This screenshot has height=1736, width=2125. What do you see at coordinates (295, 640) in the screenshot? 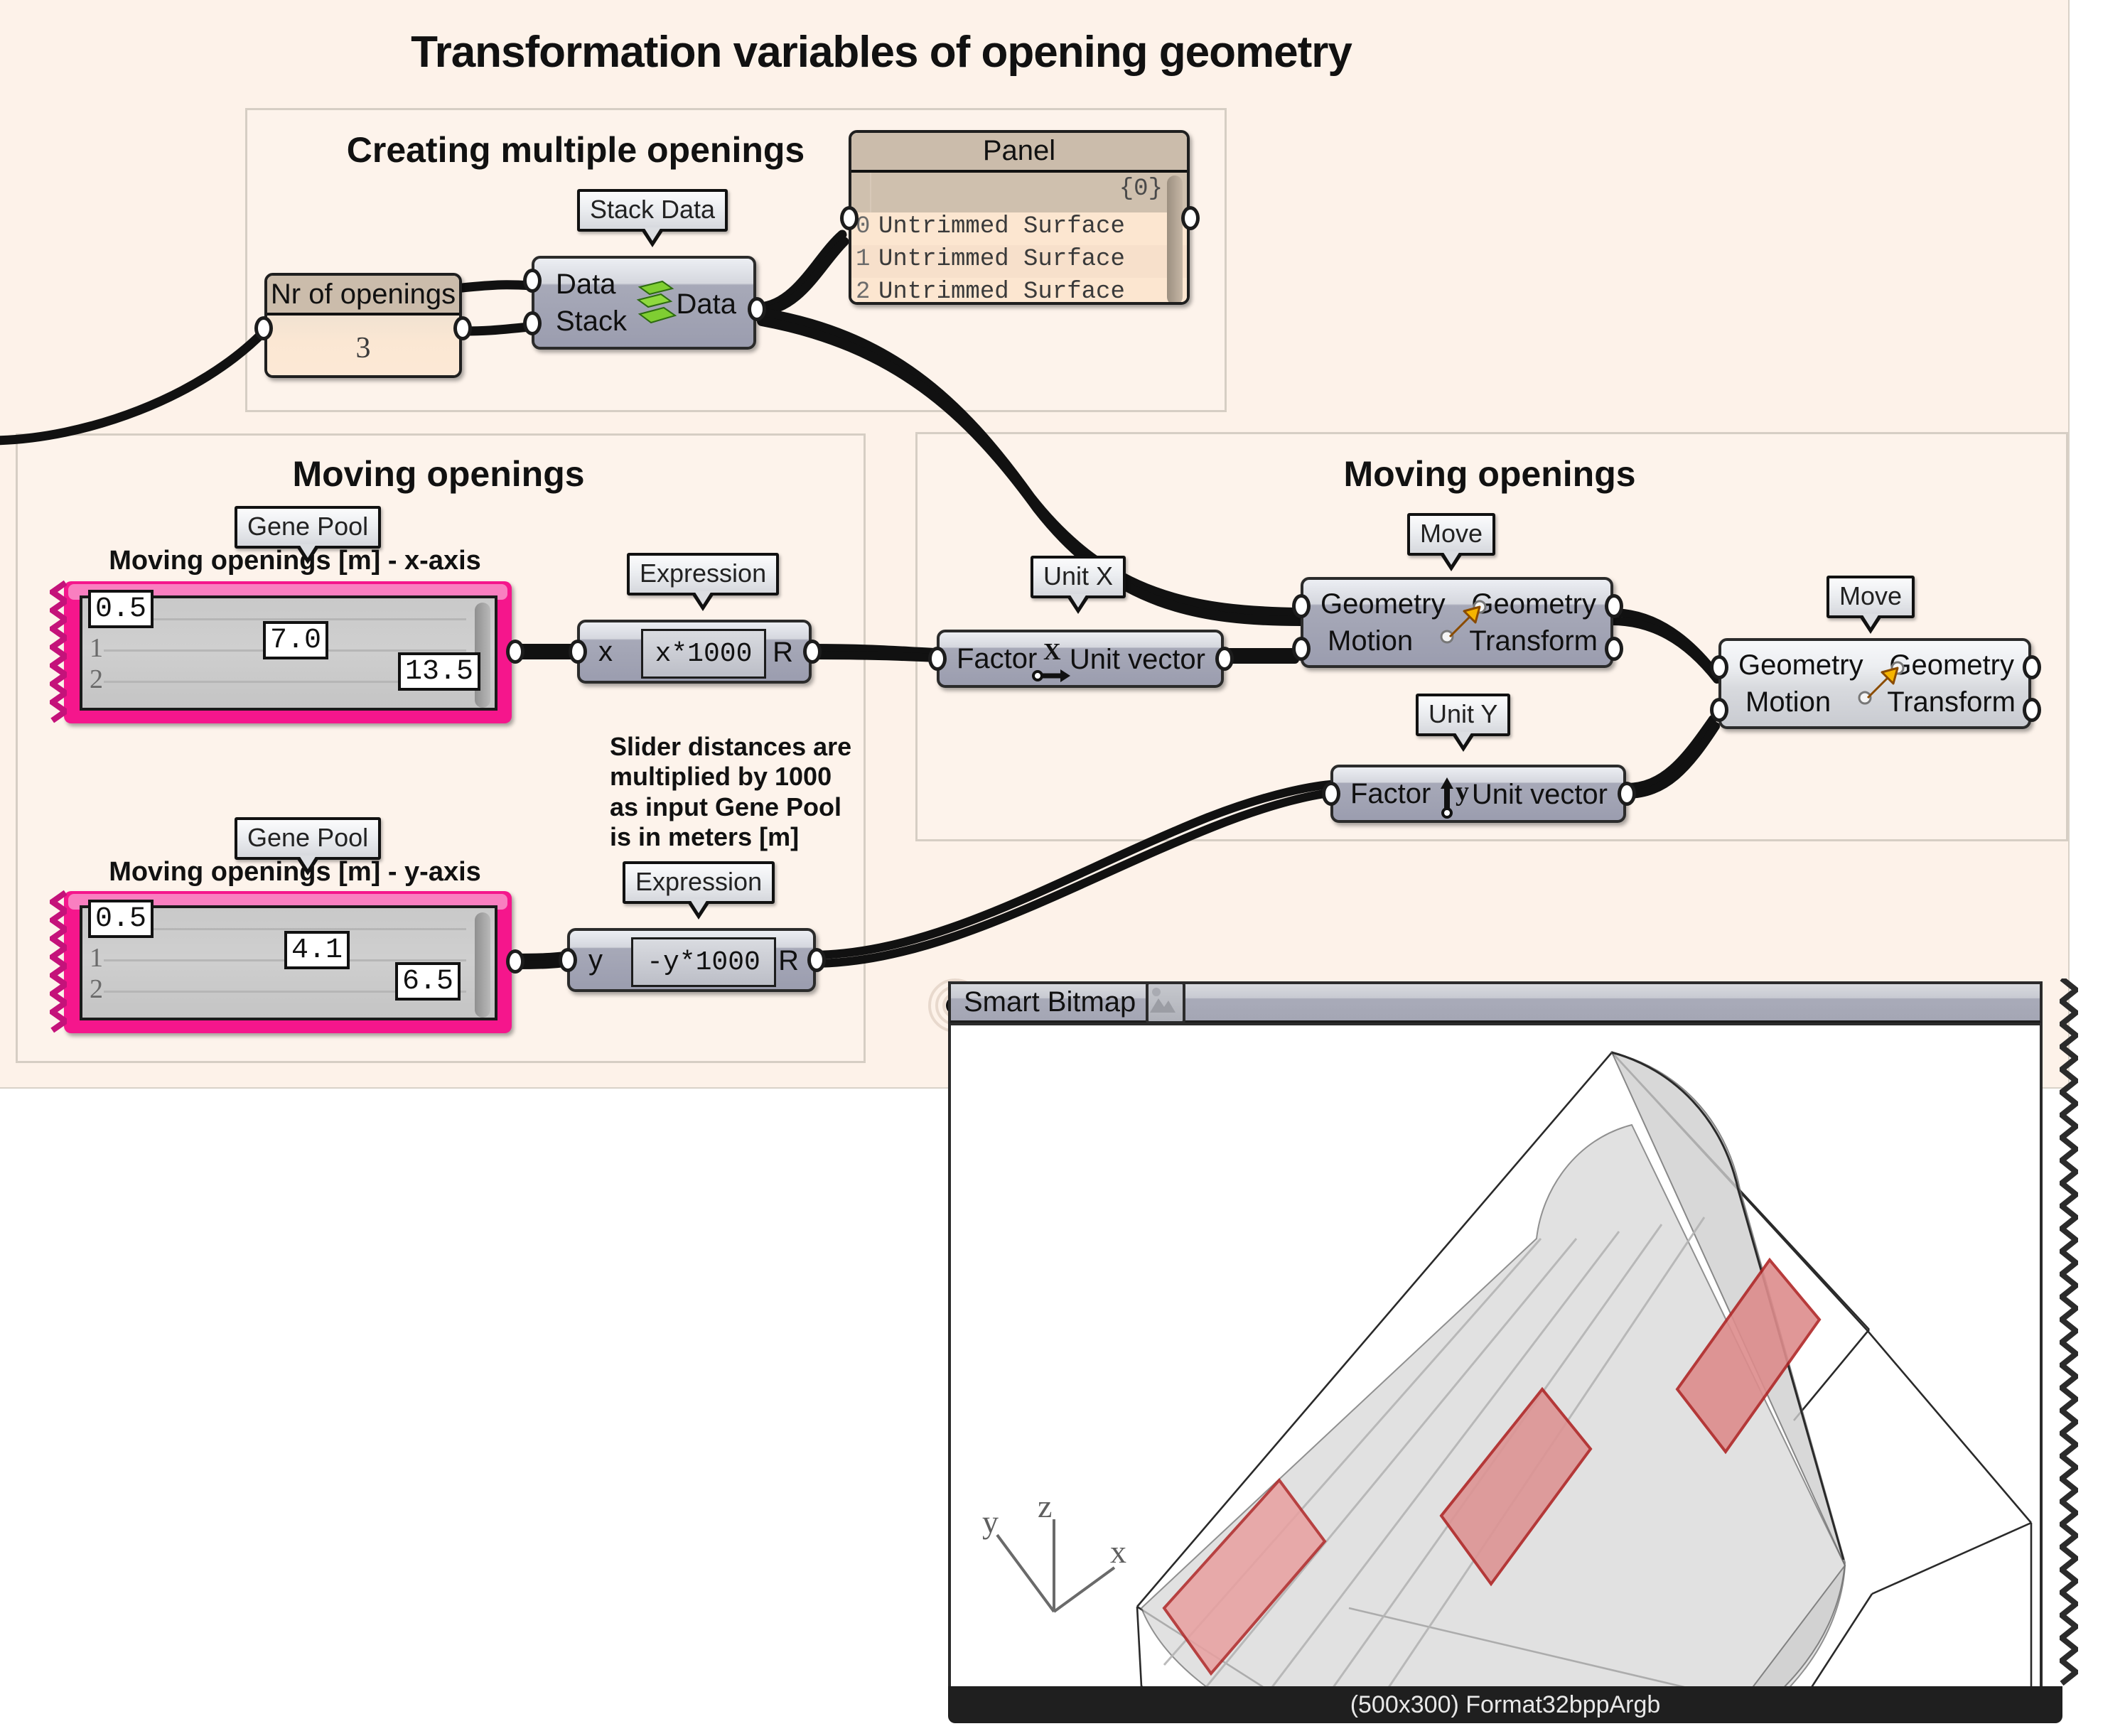
I see `gene-pool-x-value-1: 7.0` at bounding box center [295, 640].